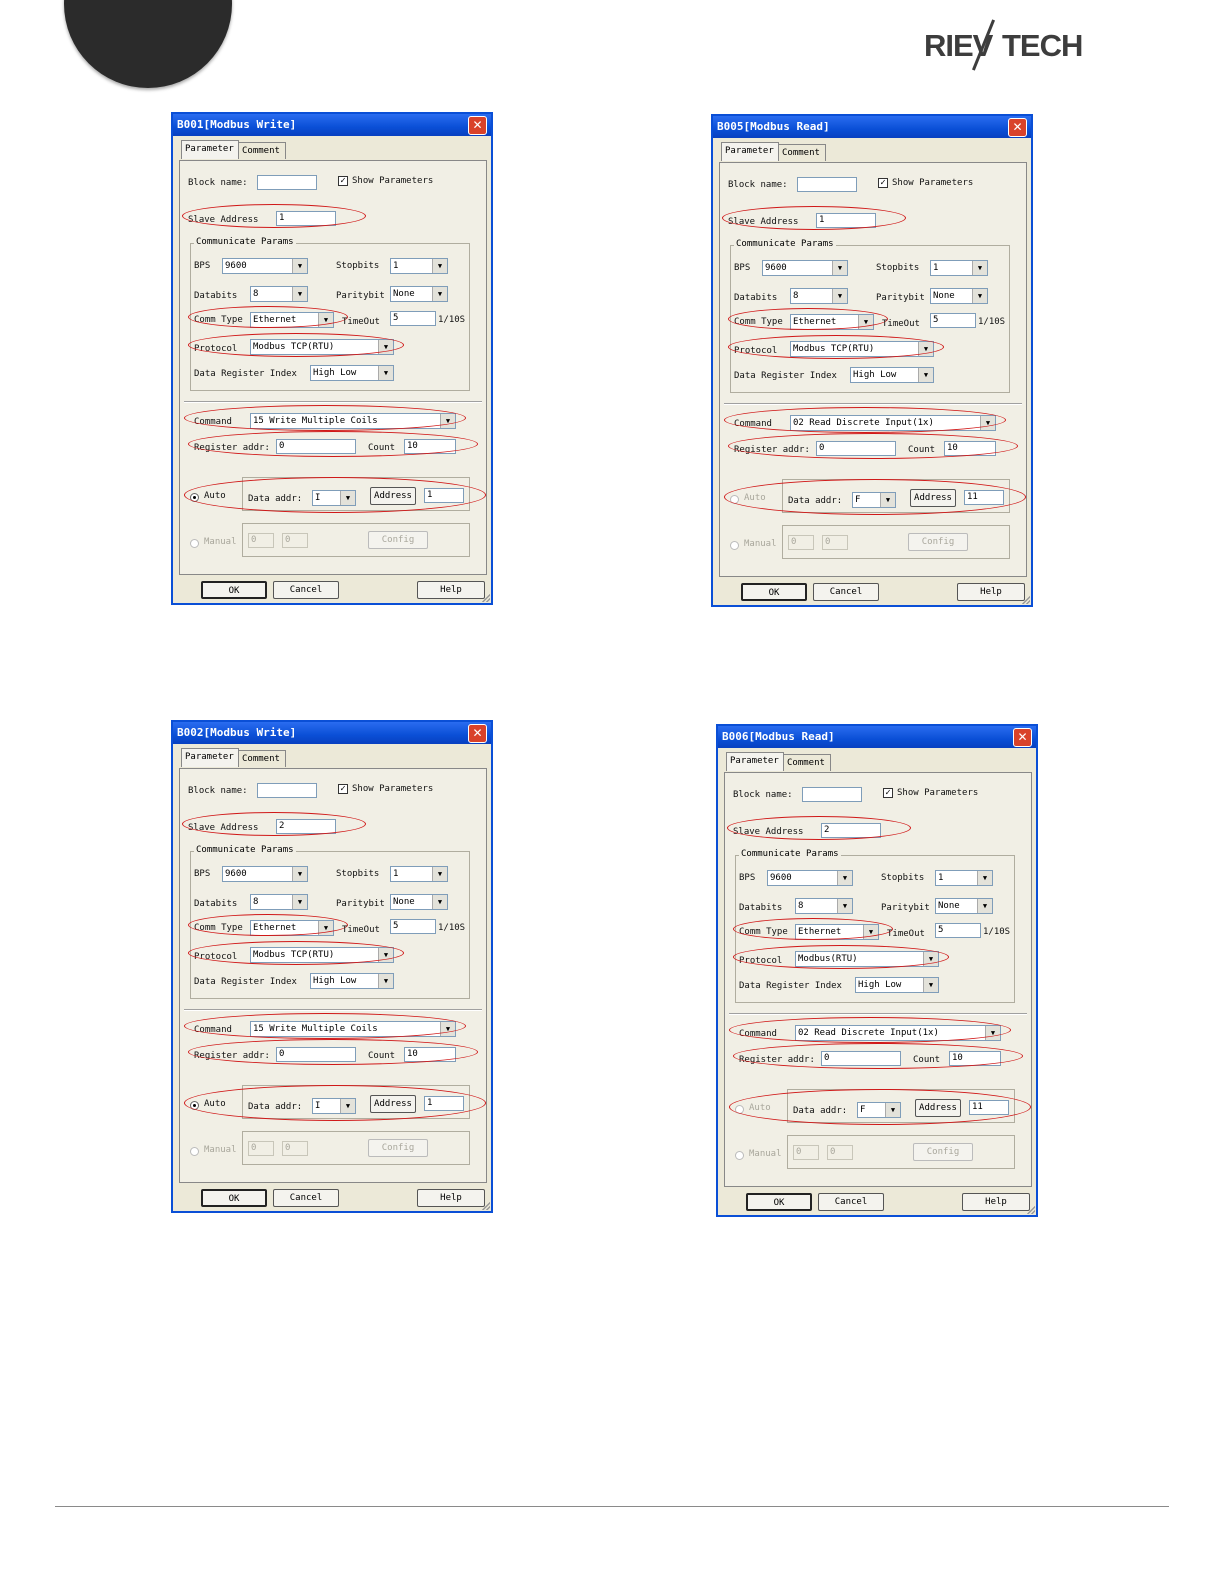  Describe the element at coordinates (867, 959) in the screenshot. I see `protocol-select: Modbus(RTU) ▼` at that location.